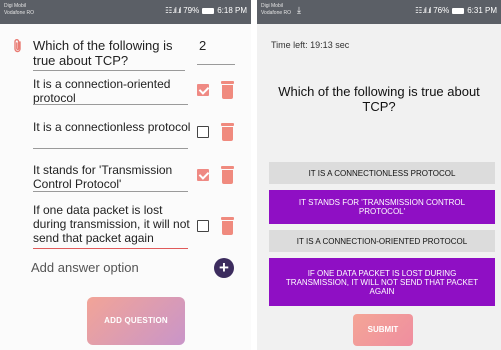  Describe the element at coordinates (112, 91) in the screenshot. I see `answer-option-input: It is a connection-oriented protocol` at that location.